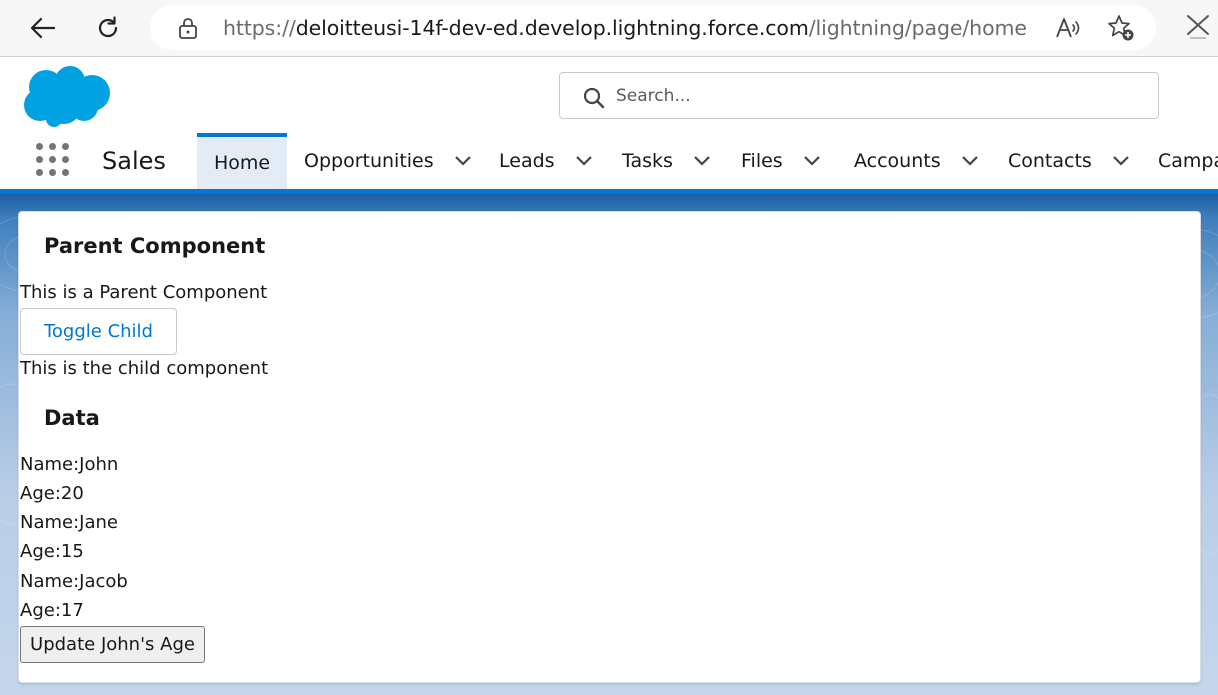  What do you see at coordinates (762, 161) in the screenshot?
I see `tab-label: Files` at bounding box center [762, 161].